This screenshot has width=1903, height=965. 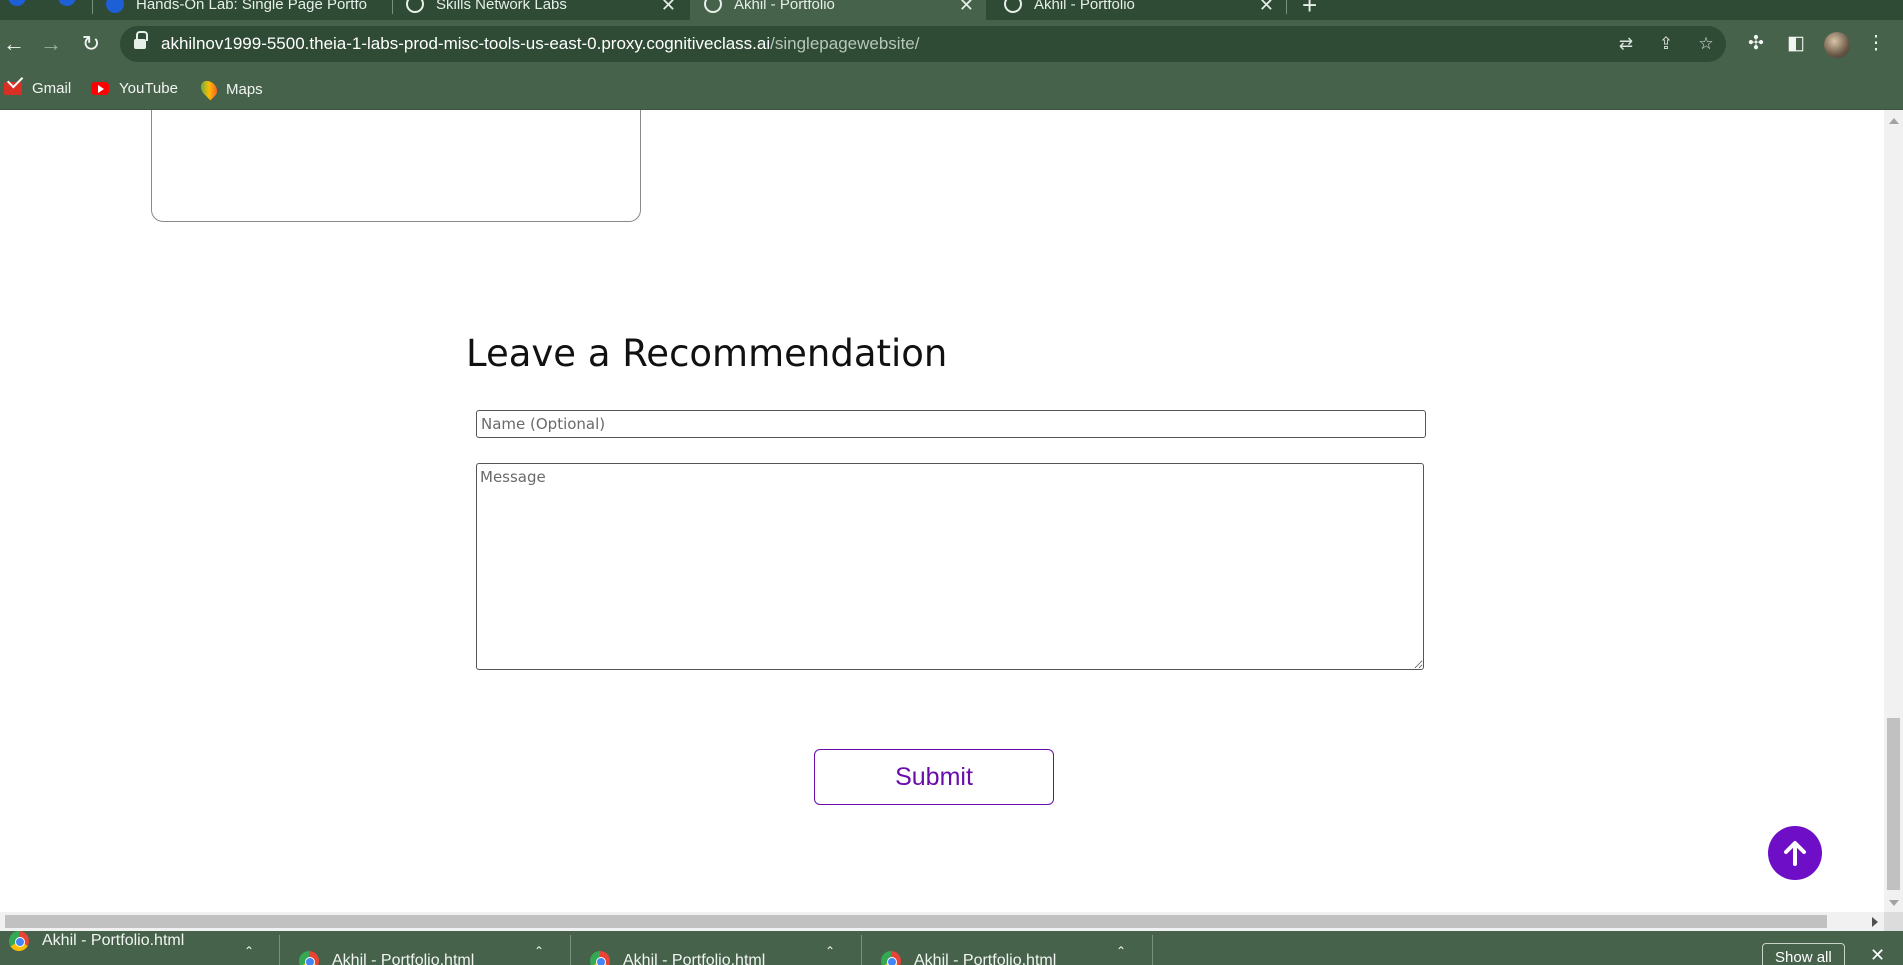 I want to click on tab-skills-network: Skills Network Labs ✕, so click(x=540, y=10).